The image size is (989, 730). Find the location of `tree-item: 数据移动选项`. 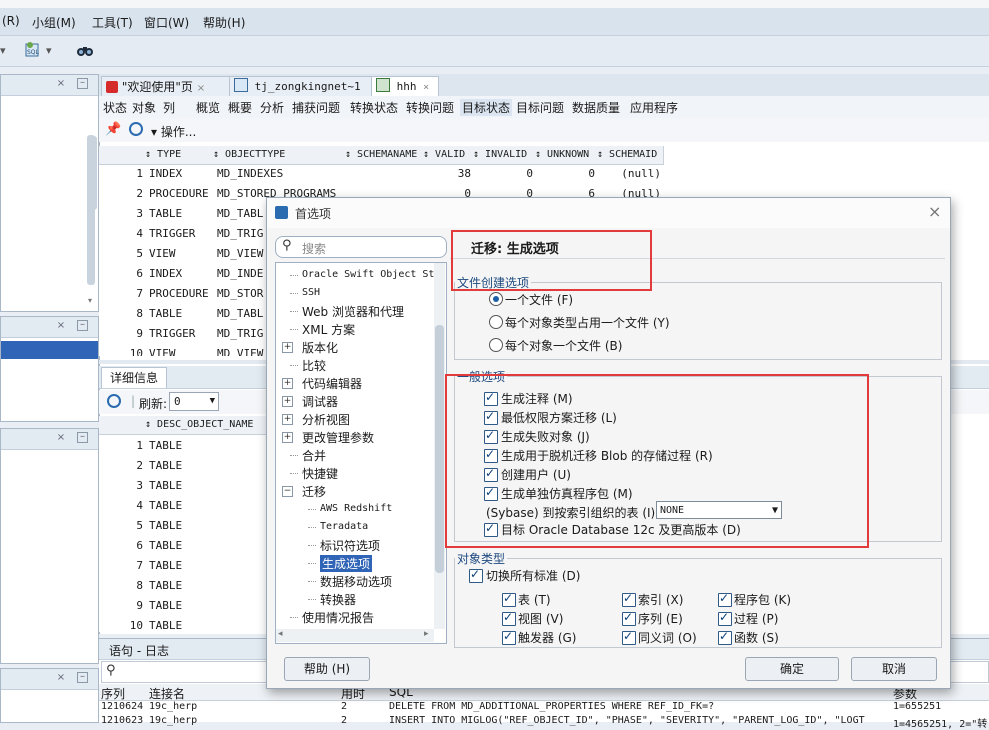

tree-item: 数据移动选项 is located at coordinates (356, 581).